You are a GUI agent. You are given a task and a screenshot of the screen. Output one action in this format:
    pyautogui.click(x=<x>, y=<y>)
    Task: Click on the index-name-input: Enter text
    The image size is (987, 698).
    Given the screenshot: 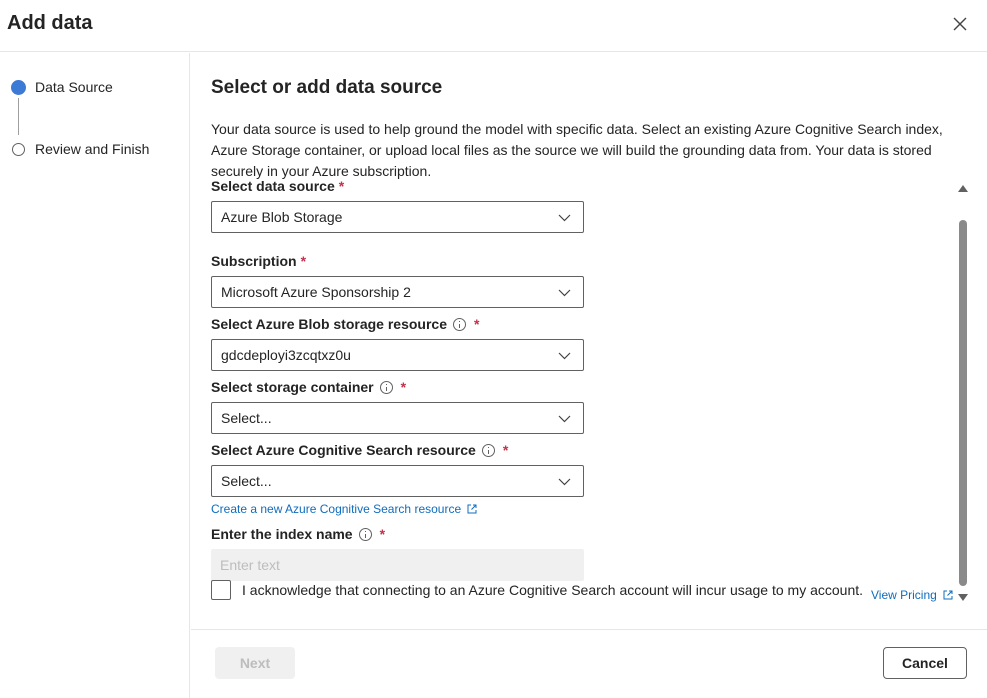 What is the action you would take?
    pyautogui.click(x=397, y=565)
    